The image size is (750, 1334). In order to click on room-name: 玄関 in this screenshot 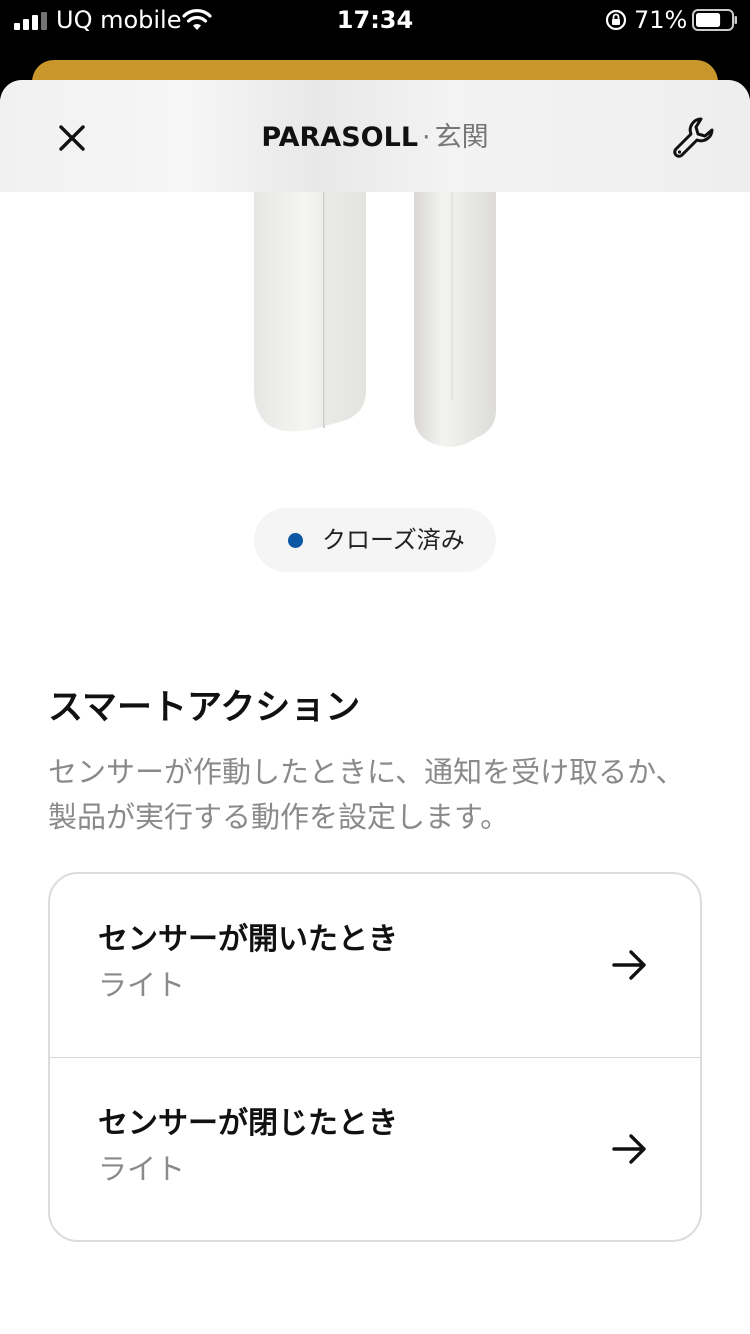, I will do `click(461, 137)`.